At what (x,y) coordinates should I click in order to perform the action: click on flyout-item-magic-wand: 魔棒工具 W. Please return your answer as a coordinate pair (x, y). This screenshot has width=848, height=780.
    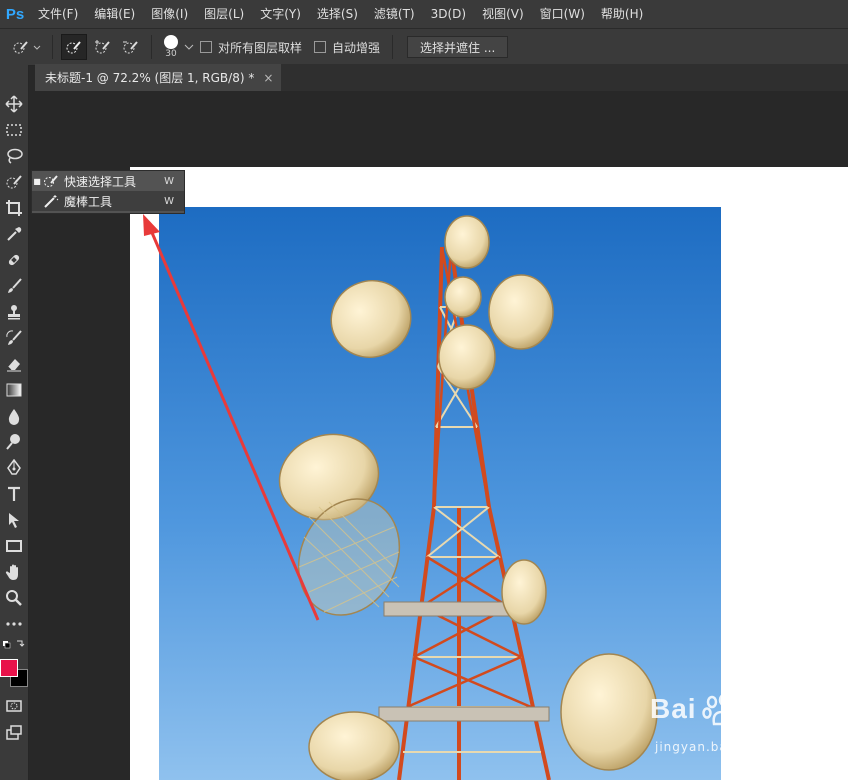
    Looking at the image, I should click on (108, 201).